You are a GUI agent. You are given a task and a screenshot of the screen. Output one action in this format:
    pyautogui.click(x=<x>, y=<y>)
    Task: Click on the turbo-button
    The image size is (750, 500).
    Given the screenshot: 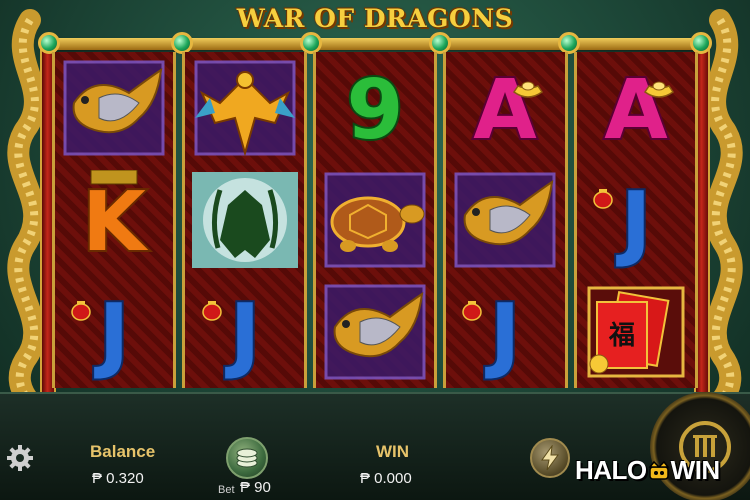 What is the action you would take?
    pyautogui.click(x=550, y=458)
    